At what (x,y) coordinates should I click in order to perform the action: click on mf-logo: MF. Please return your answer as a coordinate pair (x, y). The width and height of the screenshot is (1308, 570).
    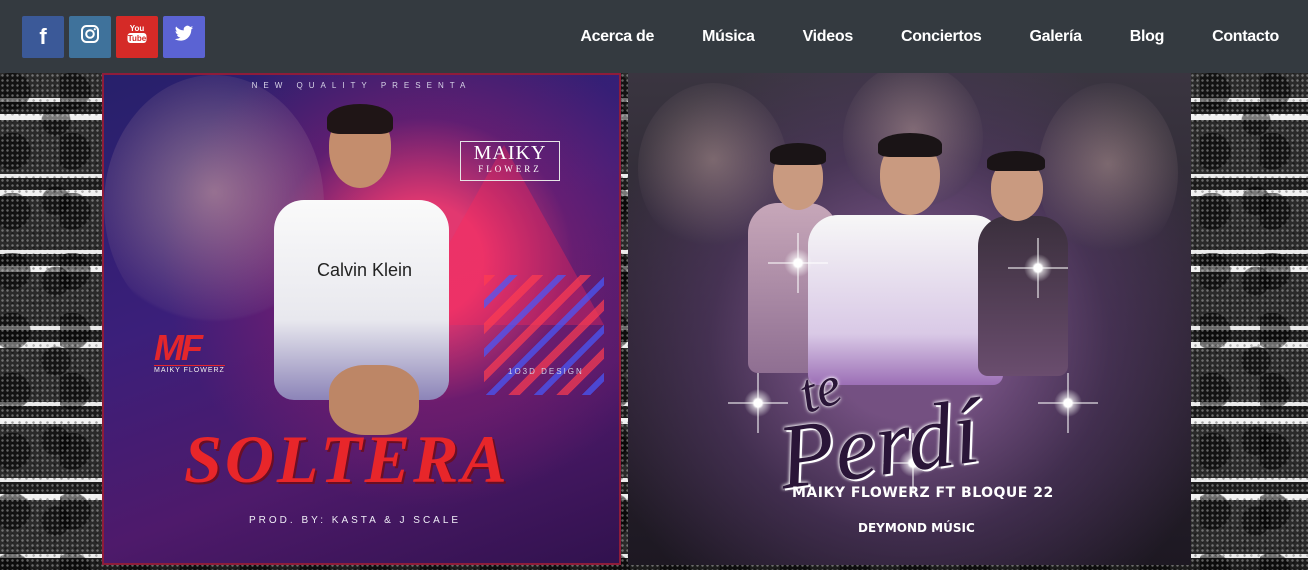
    Looking at the image, I should click on (178, 347).